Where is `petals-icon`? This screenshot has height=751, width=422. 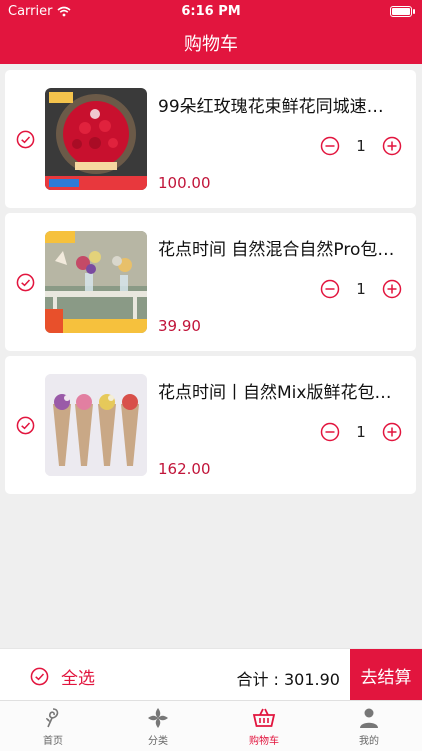
petals-icon is located at coordinates (158, 718).